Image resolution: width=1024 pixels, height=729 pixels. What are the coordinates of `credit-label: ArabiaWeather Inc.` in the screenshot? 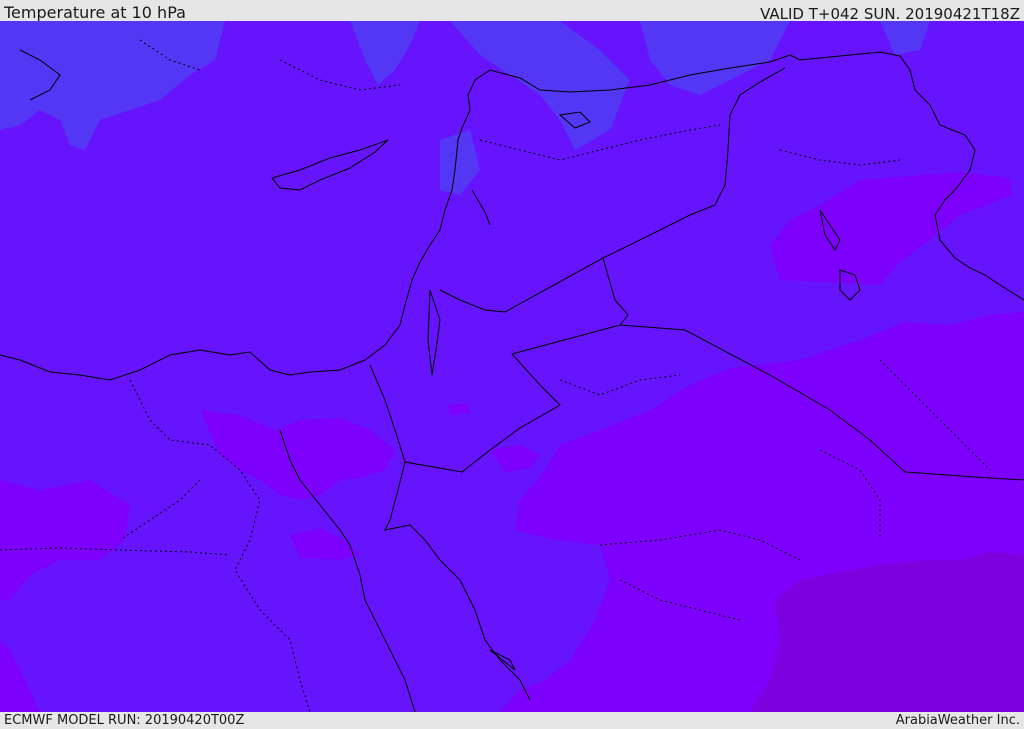 It's located at (957, 720).